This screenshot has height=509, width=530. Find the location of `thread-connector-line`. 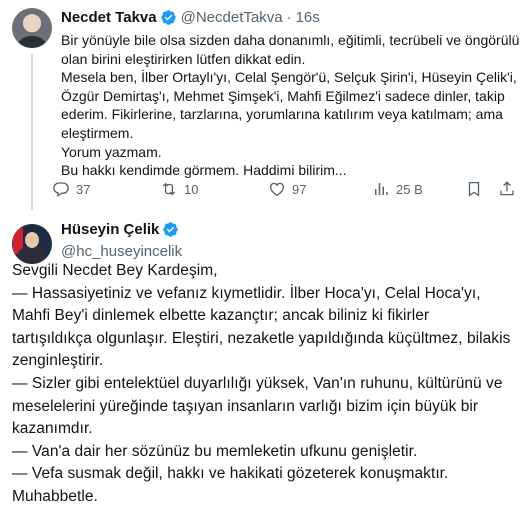

thread-connector-line is located at coordinates (32, 132).